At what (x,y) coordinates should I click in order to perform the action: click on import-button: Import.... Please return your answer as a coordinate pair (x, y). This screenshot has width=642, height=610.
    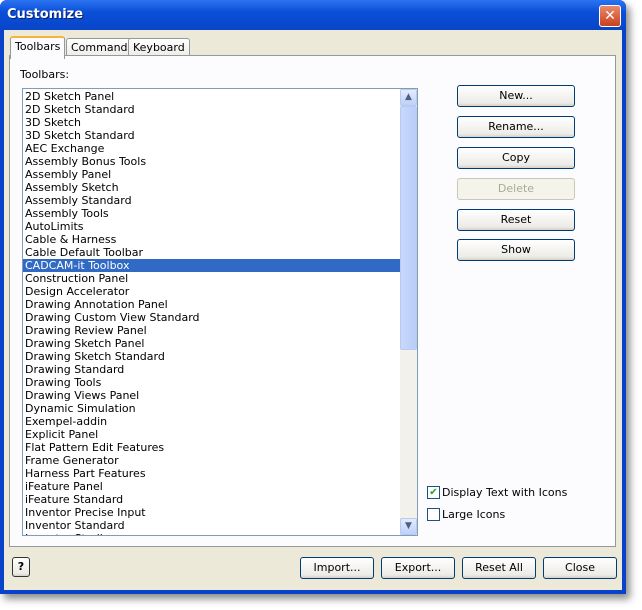
    Looking at the image, I should click on (337, 568).